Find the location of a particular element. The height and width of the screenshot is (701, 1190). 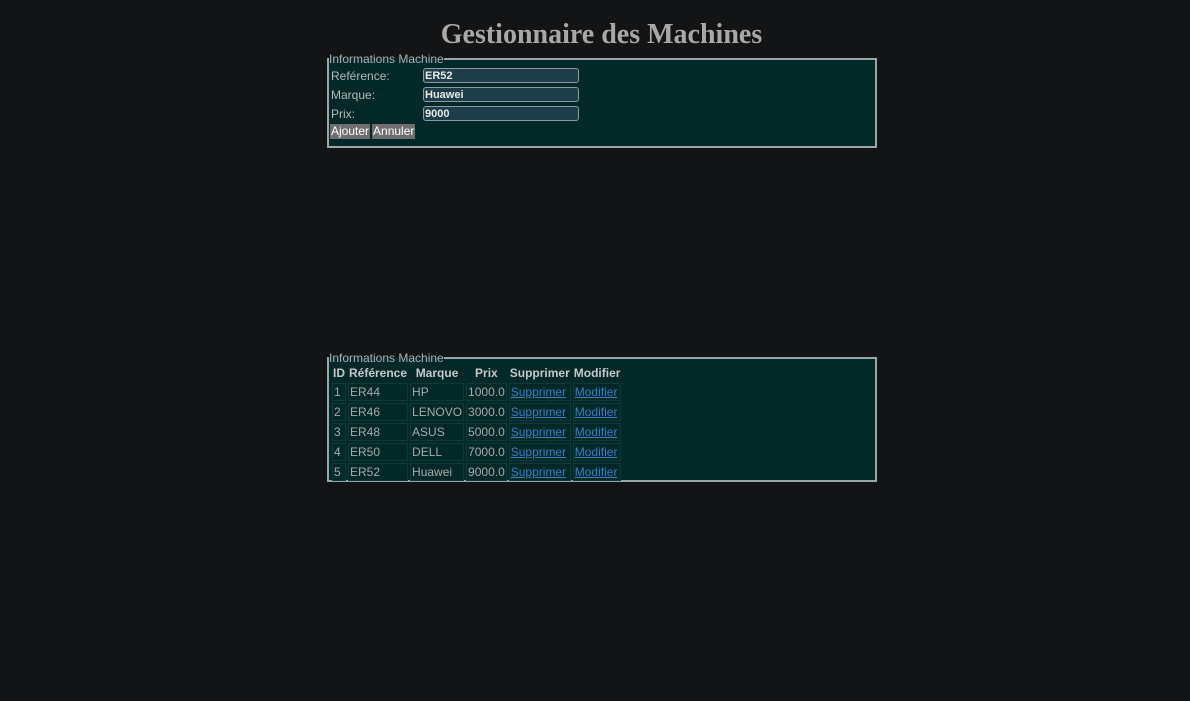

reference-label: Reférence: is located at coordinates (360, 75).